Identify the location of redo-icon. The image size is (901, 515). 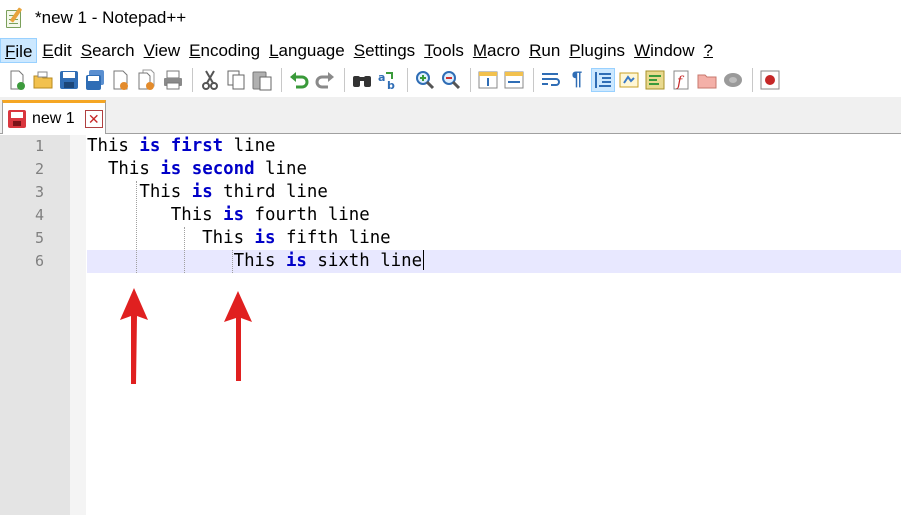
(325, 80).